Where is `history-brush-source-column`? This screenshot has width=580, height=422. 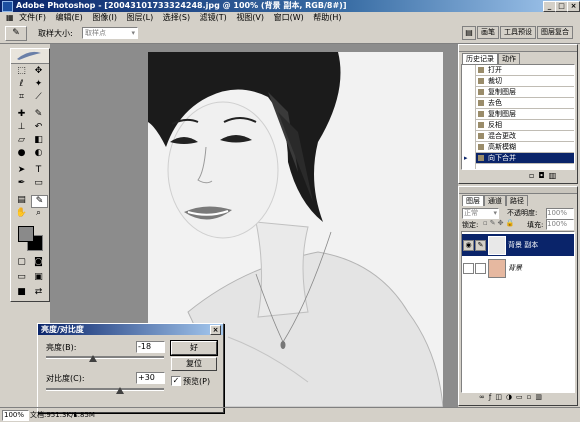 history-brush-source-column is located at coordinates (469, 117).